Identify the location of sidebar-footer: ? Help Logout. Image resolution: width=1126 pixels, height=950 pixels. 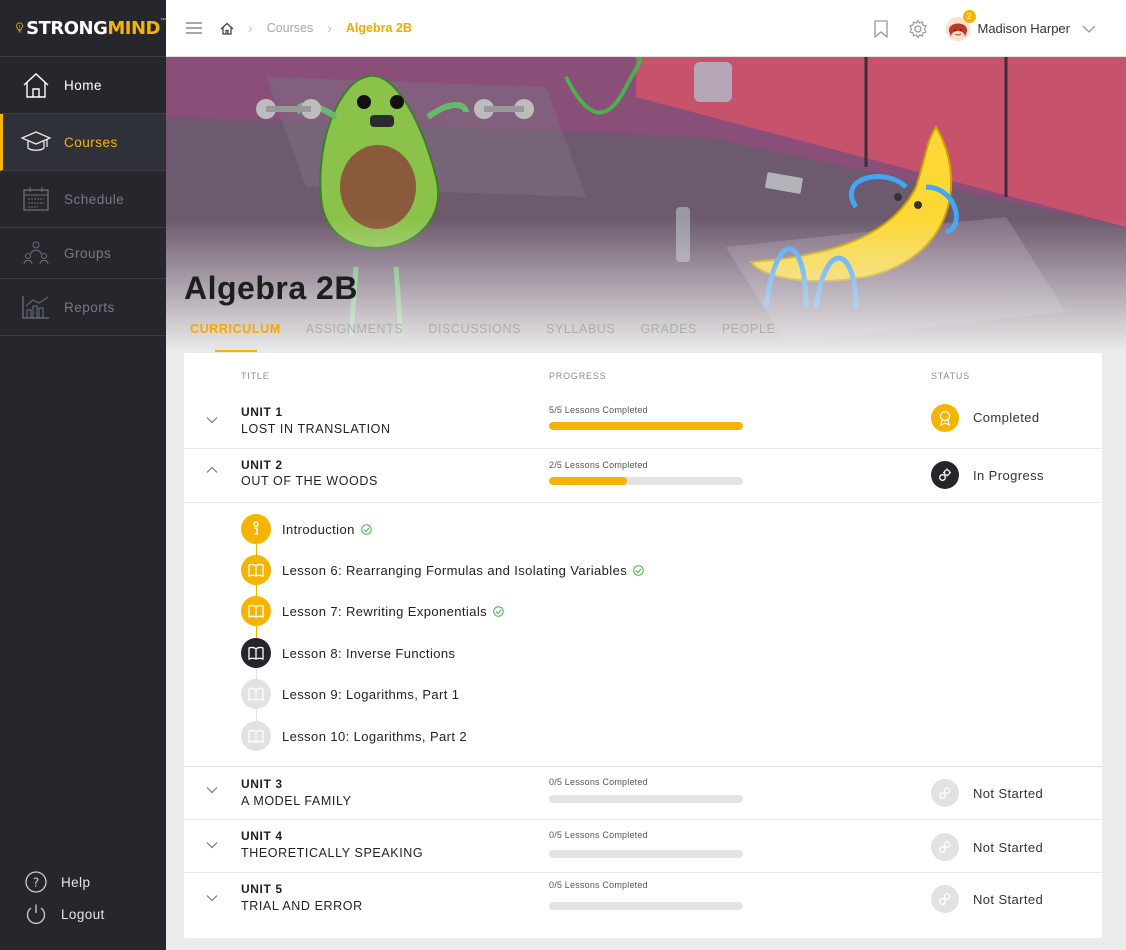
(83, 898).